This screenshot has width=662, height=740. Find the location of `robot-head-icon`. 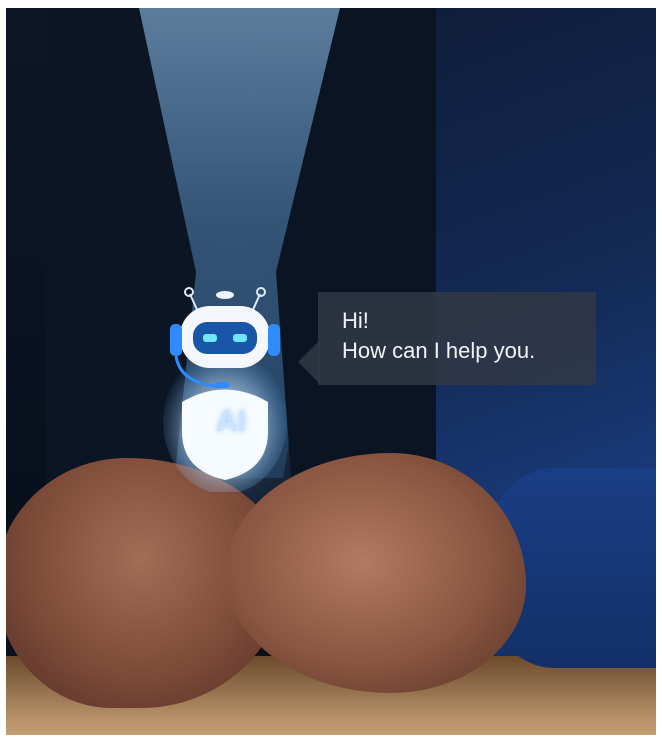

robot-head-icon is located at coordinates (225, 327).